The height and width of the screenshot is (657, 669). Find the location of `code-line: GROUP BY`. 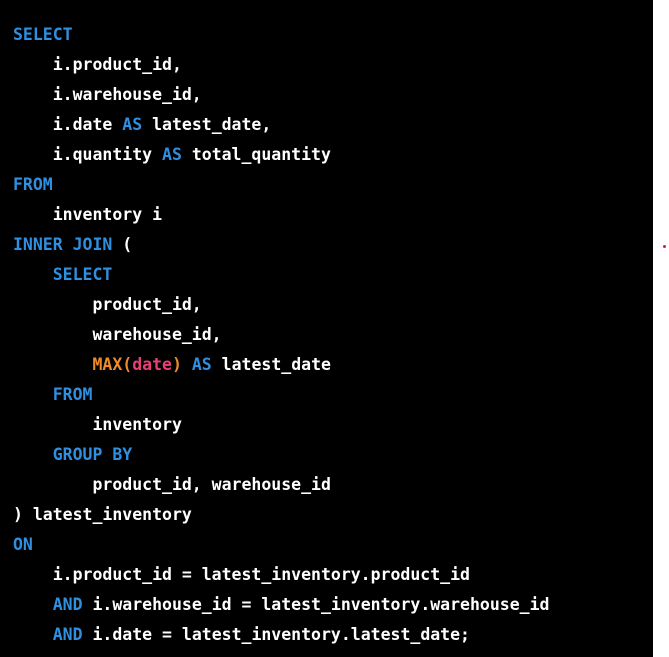

code-line: GROUP BY is located at coordinates (281, 455).